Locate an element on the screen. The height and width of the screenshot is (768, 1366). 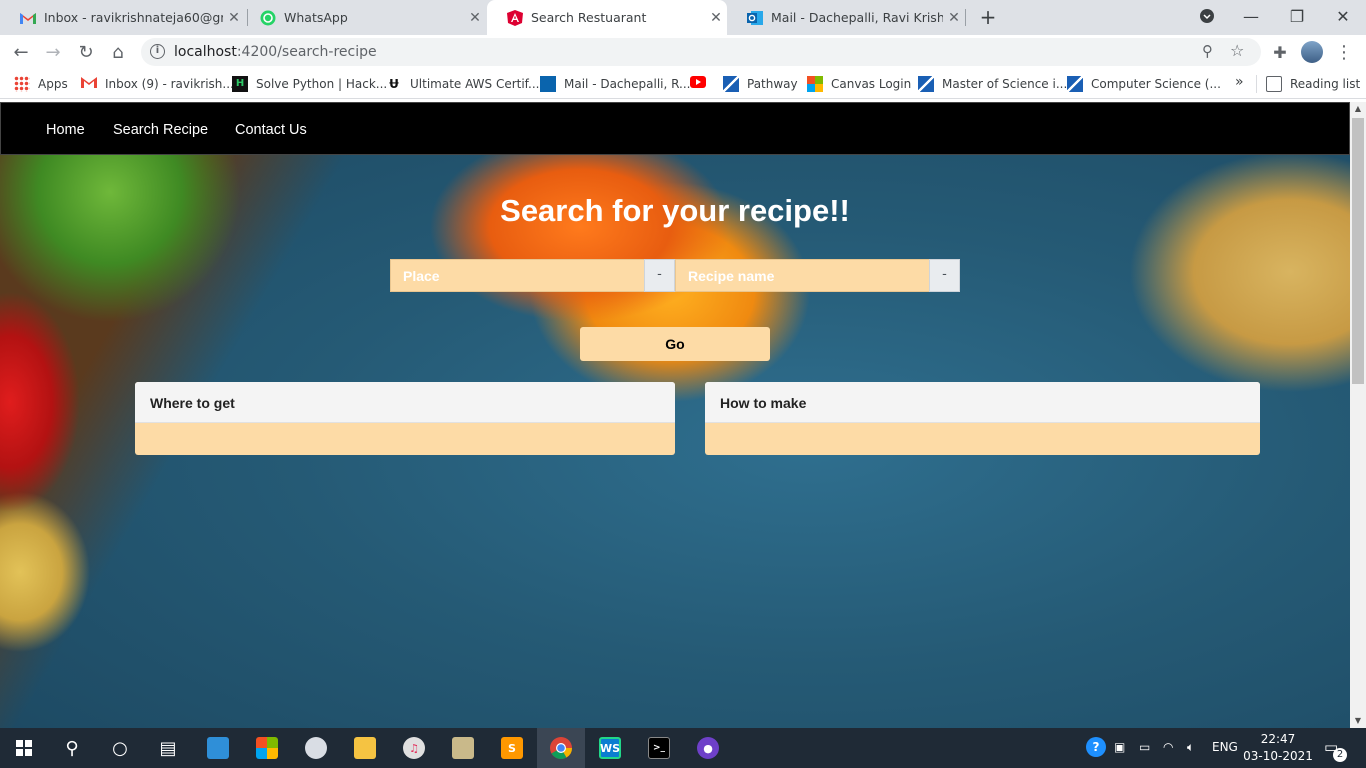
bookmark-label: Apps is located at coordinates (53, 84).